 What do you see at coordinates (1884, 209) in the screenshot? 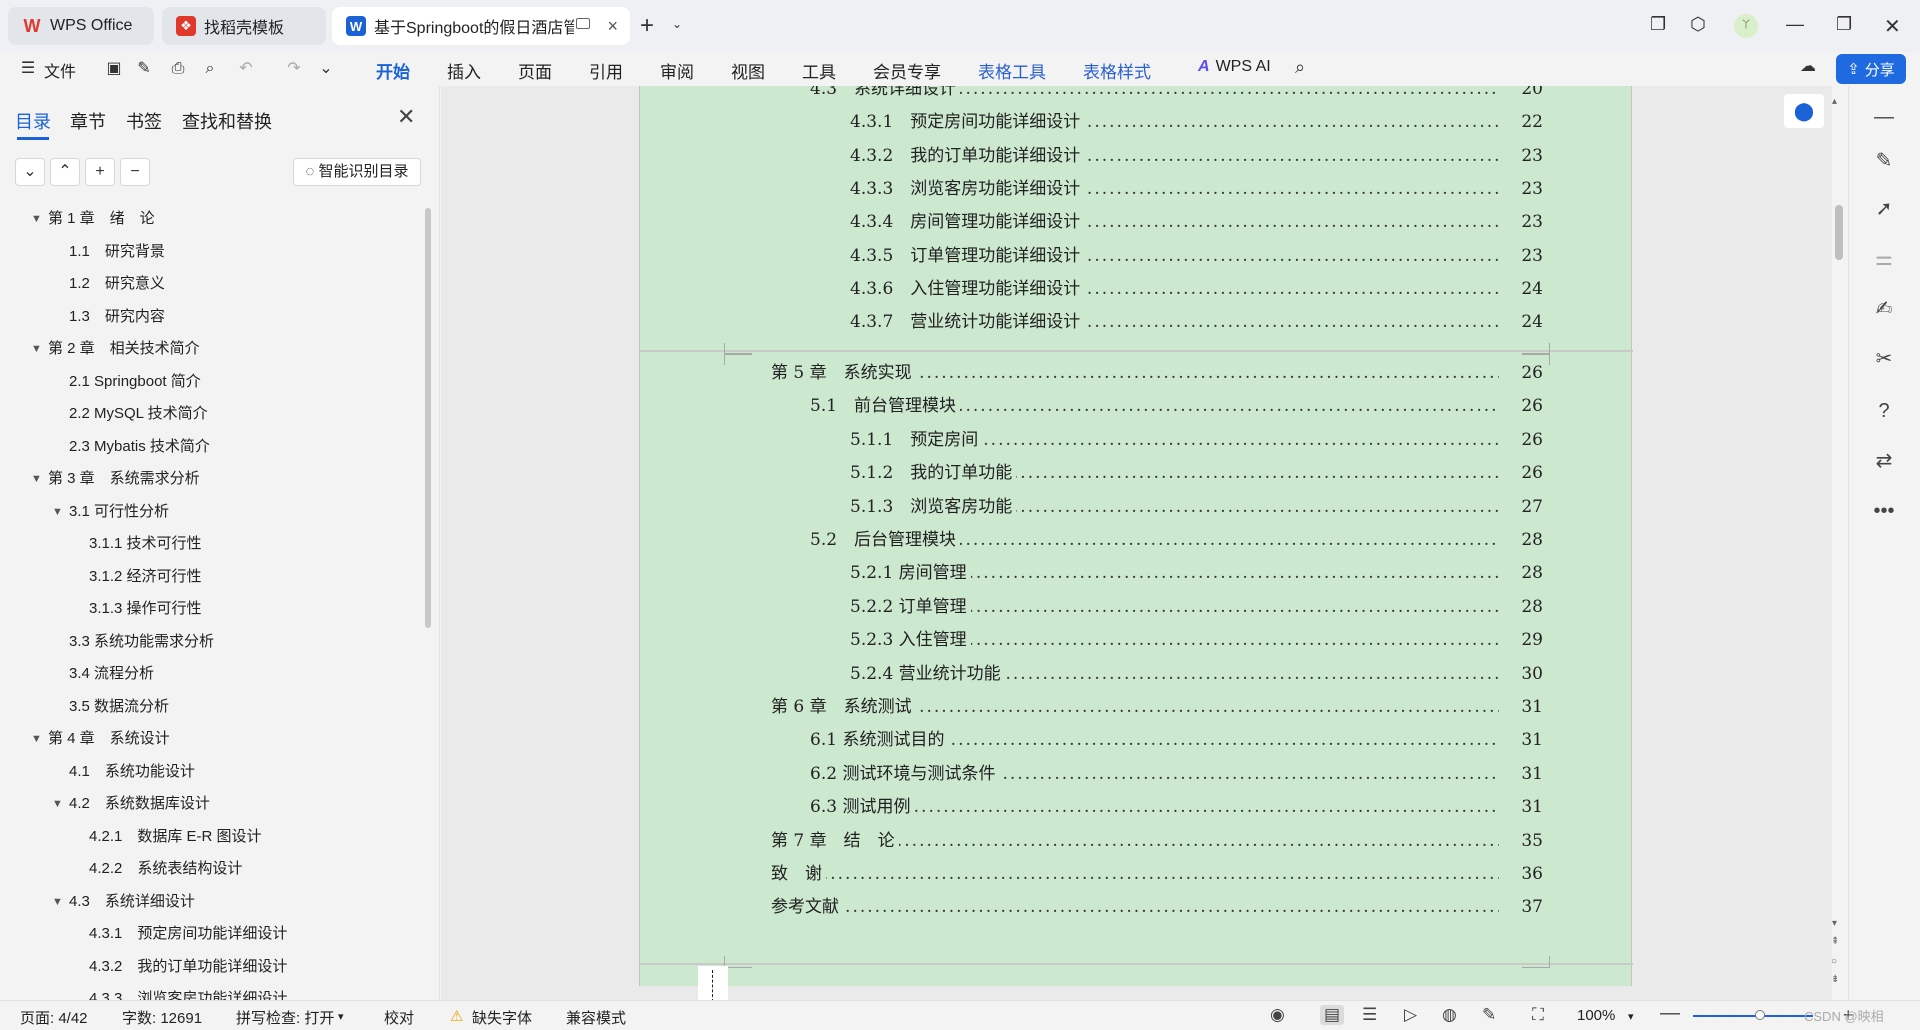
I see `select-cursor-icon: ➚` at bounding box center [1884, 209].